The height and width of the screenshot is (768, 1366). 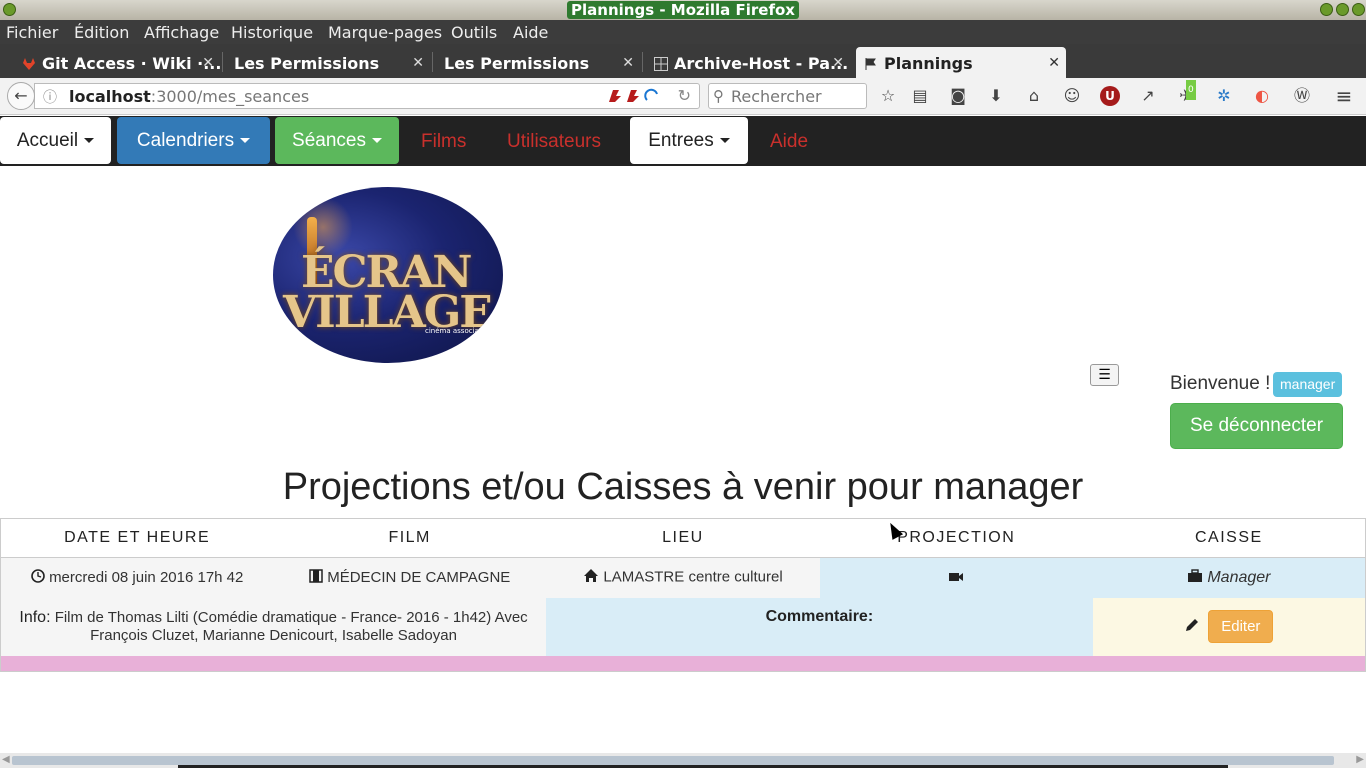 I want to click on cell-edit: Editer, so click(x=1229, y=626).